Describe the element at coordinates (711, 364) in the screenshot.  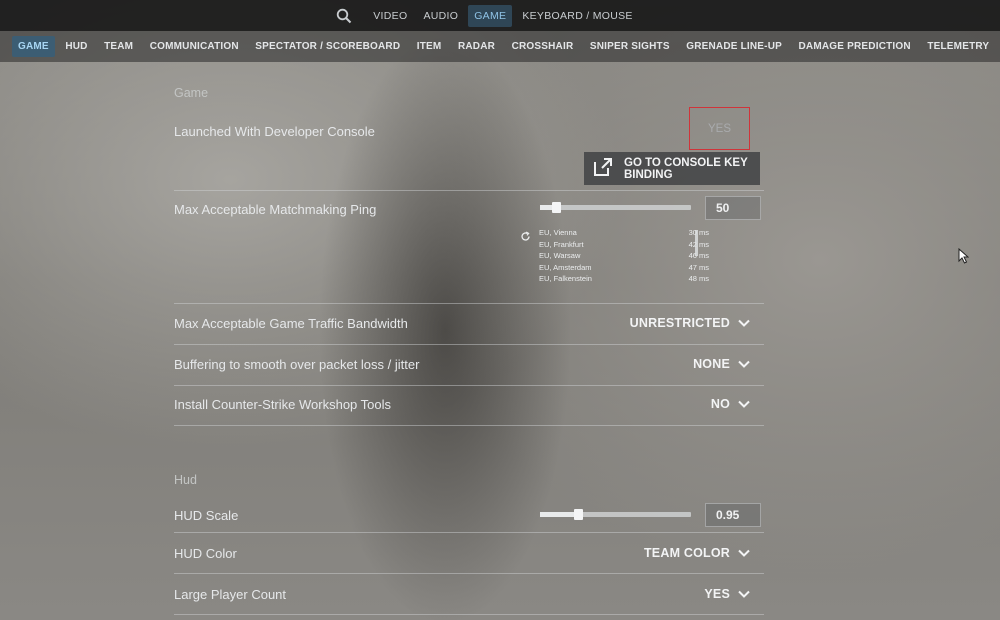
I see `buffering-value: NONE` at that location.